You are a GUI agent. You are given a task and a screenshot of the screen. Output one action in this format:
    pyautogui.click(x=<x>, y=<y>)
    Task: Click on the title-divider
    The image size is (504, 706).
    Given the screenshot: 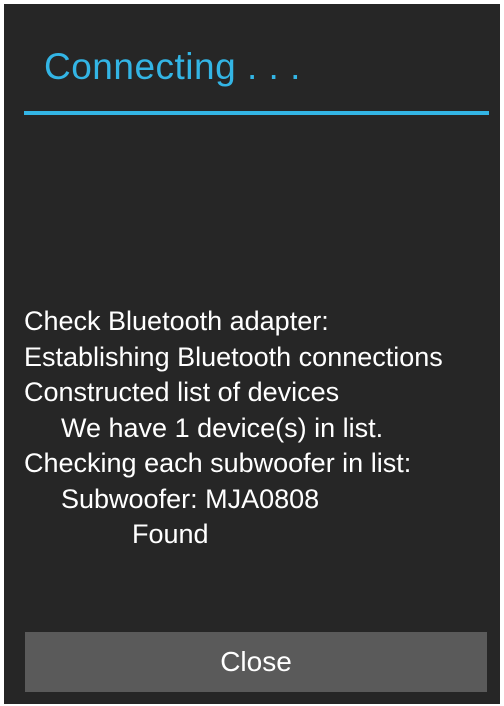 What is the action you would take?
    pyautogui.click(x=256, y=113)
    